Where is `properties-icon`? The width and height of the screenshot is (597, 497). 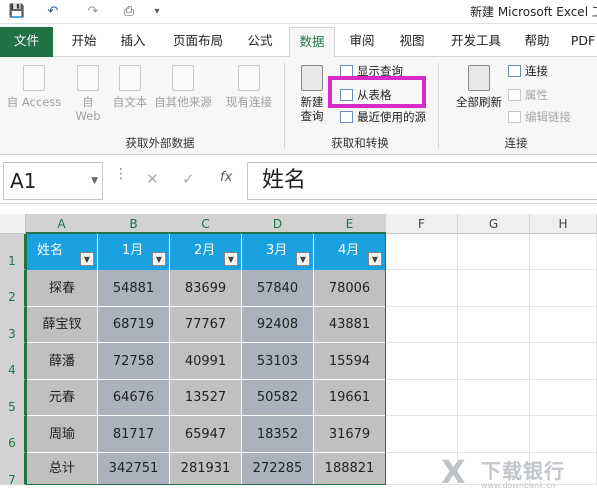 properties-icon is located at coordinates (514, 95).